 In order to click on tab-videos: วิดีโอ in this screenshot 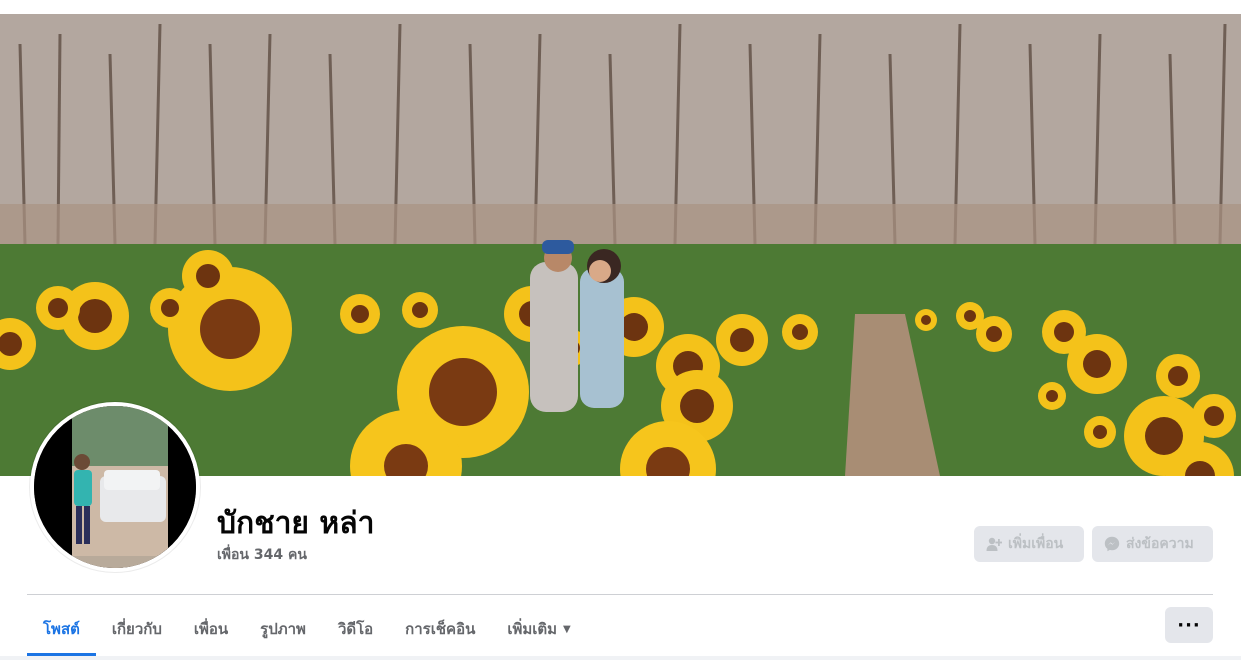, I will do `click(355, 629)`.